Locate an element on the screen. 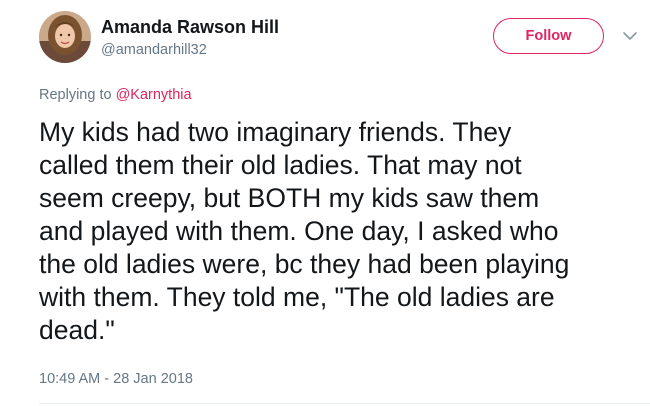  replying-to-label: Replying to is located at coordinates (77, 95).